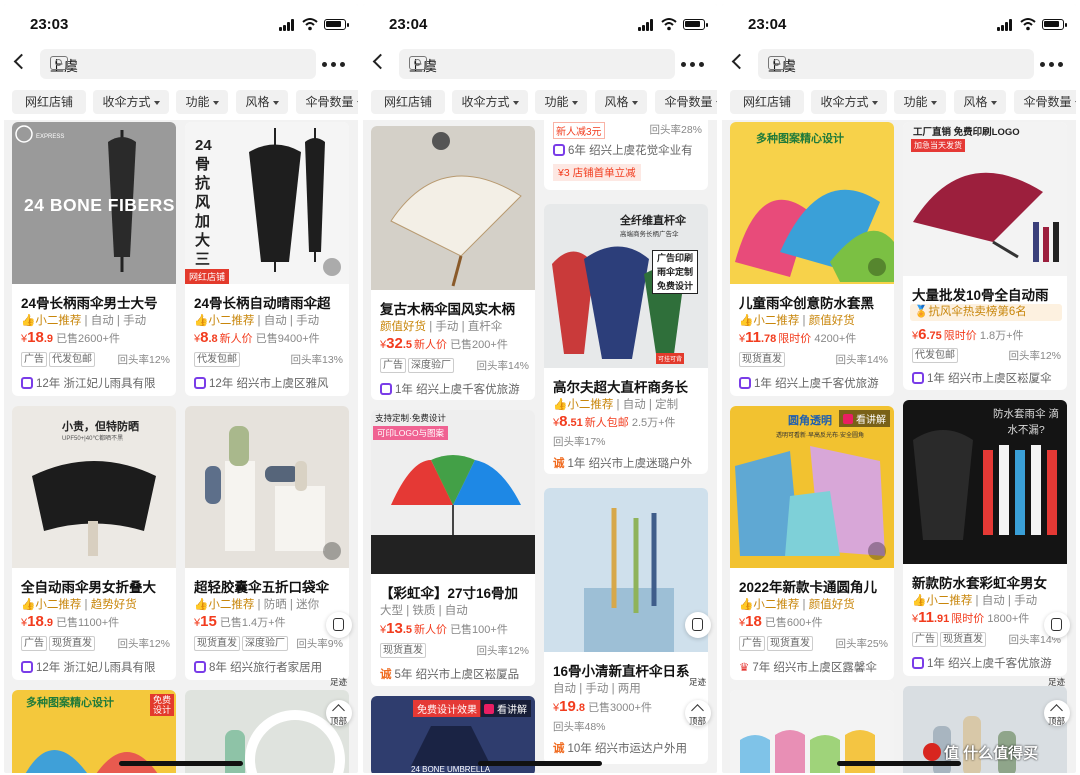 This screenshot has height=775, width=1080. I want to click on shop-row: ♛ 7年 绍兴市上虞区露馨伞, so click(815, 667).